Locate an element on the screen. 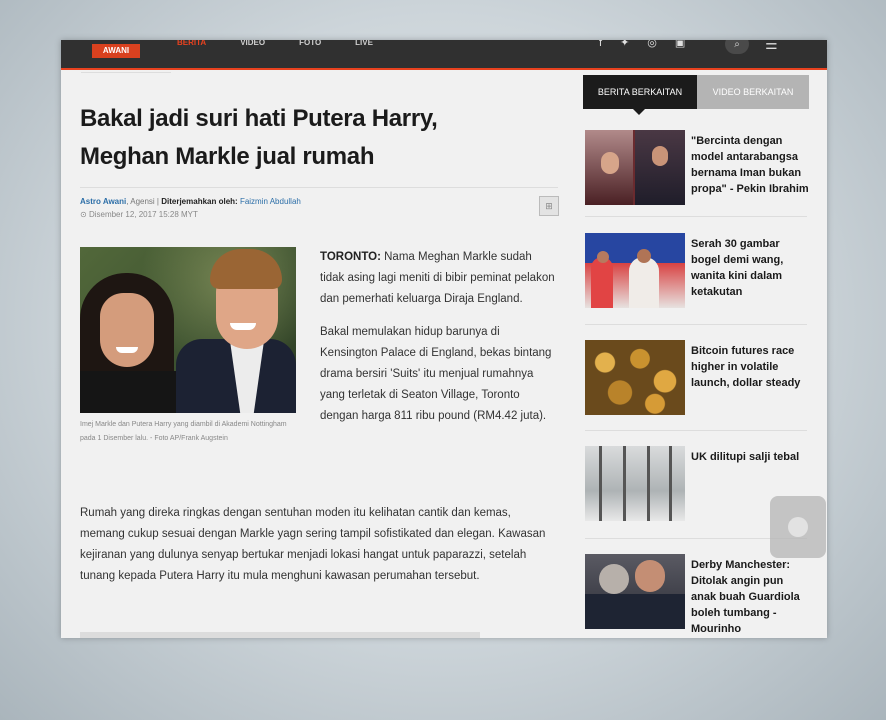 Image resolution: width=886 pixels, height=720 pixels. tab-berita-berkaitan: BERITA BERKAITAN is located at coordinates (640, 95).